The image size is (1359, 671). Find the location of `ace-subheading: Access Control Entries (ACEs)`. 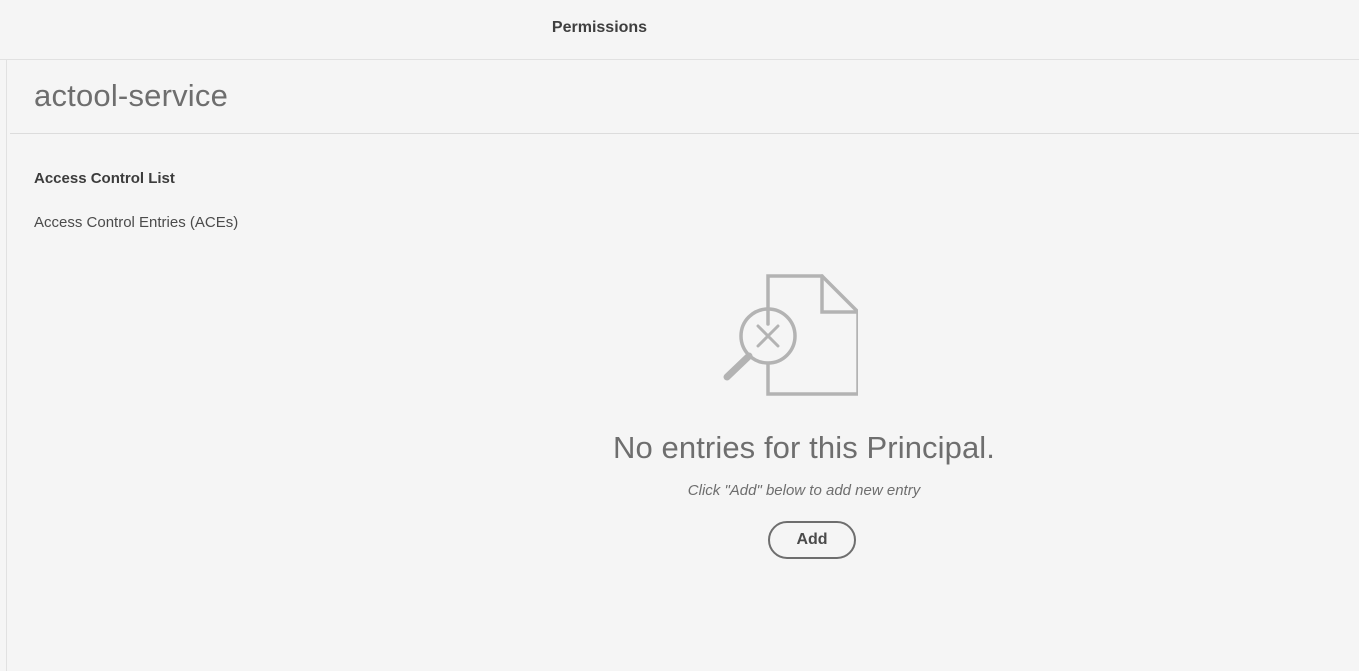

ace-subheading: Access Control Entries (ACEs) is located at coordinates (136, 222).